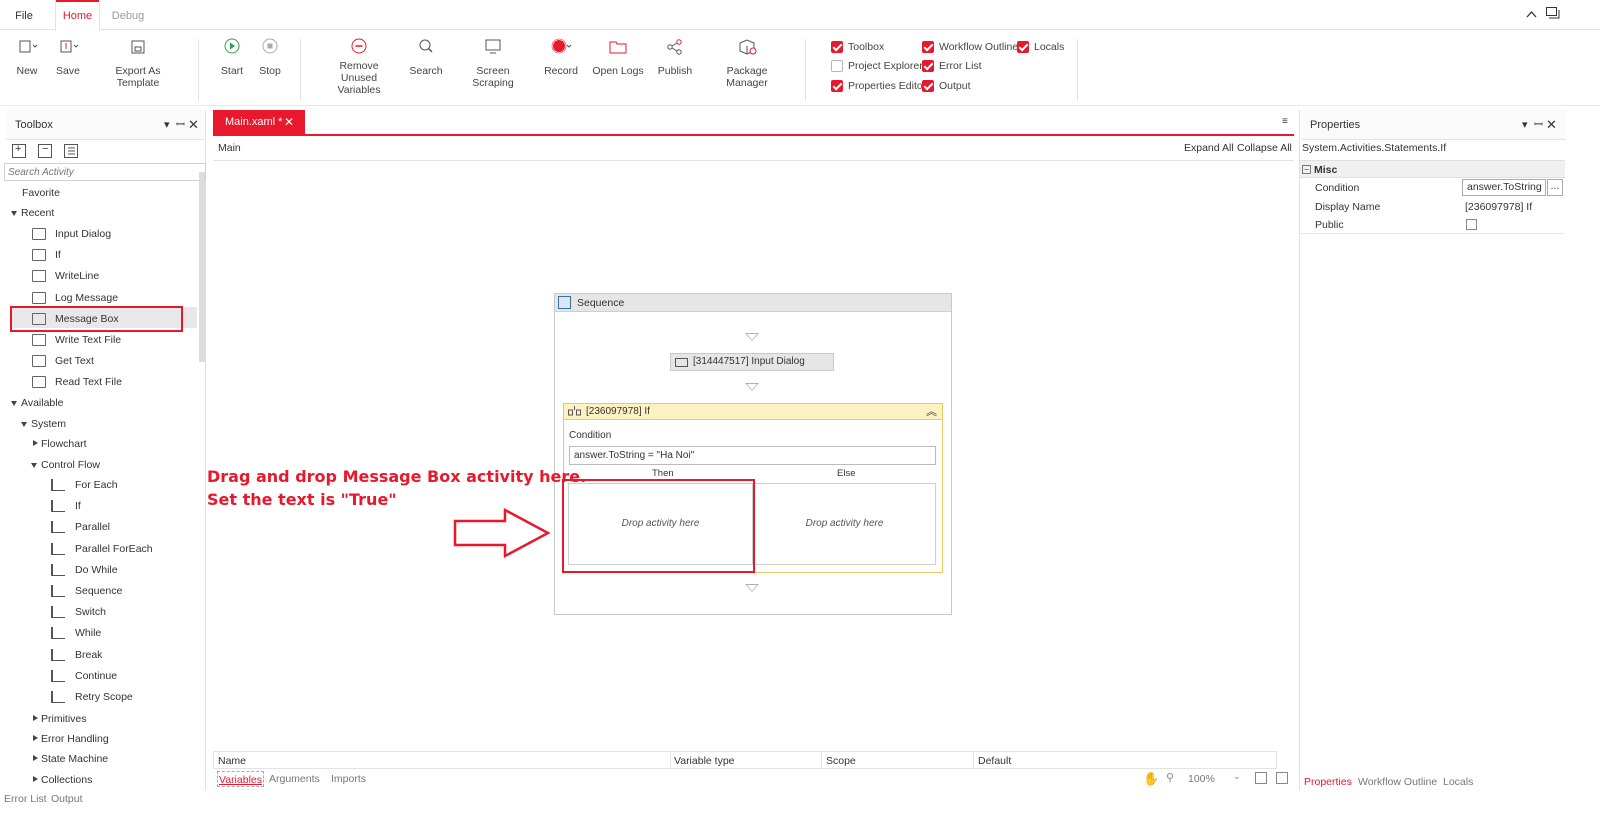 This screenshot has height=826, width=1600. What do you see at coordinates (24, 15) in the screenshot?
I see `menu-file: File` at bounding box center [24, 15].